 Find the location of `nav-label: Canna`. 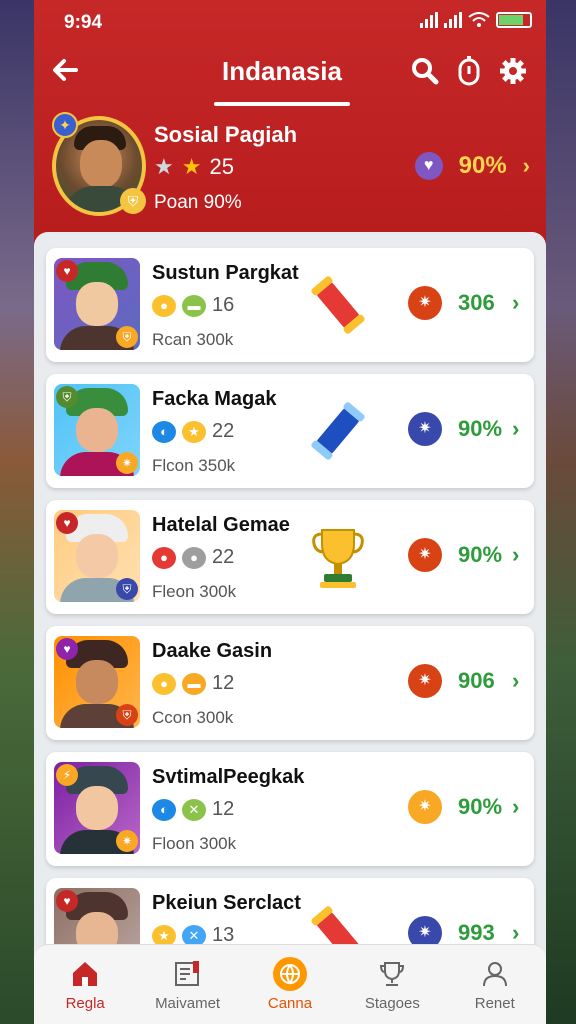

nav-label: Canna is located at coordinates (290, 1003).